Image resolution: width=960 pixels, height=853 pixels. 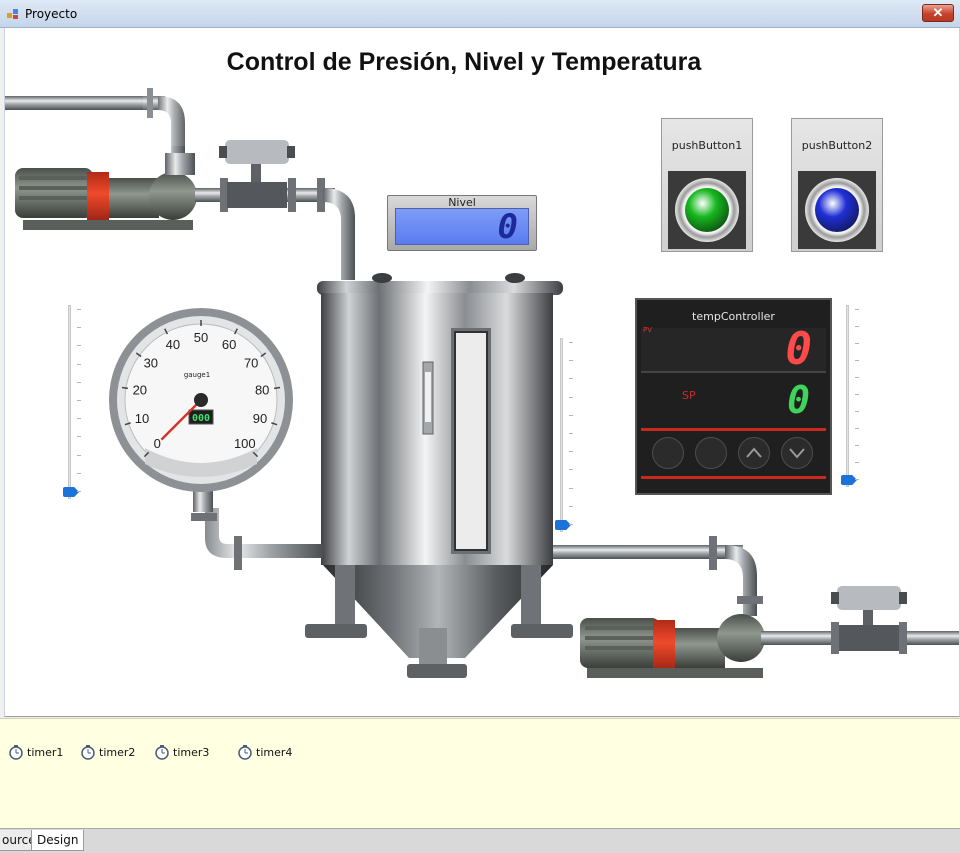 What do you see at coordinates (733, 429) in the screenshot?
I see `temp-controller-divider-top` at bounding box center [733, 429].